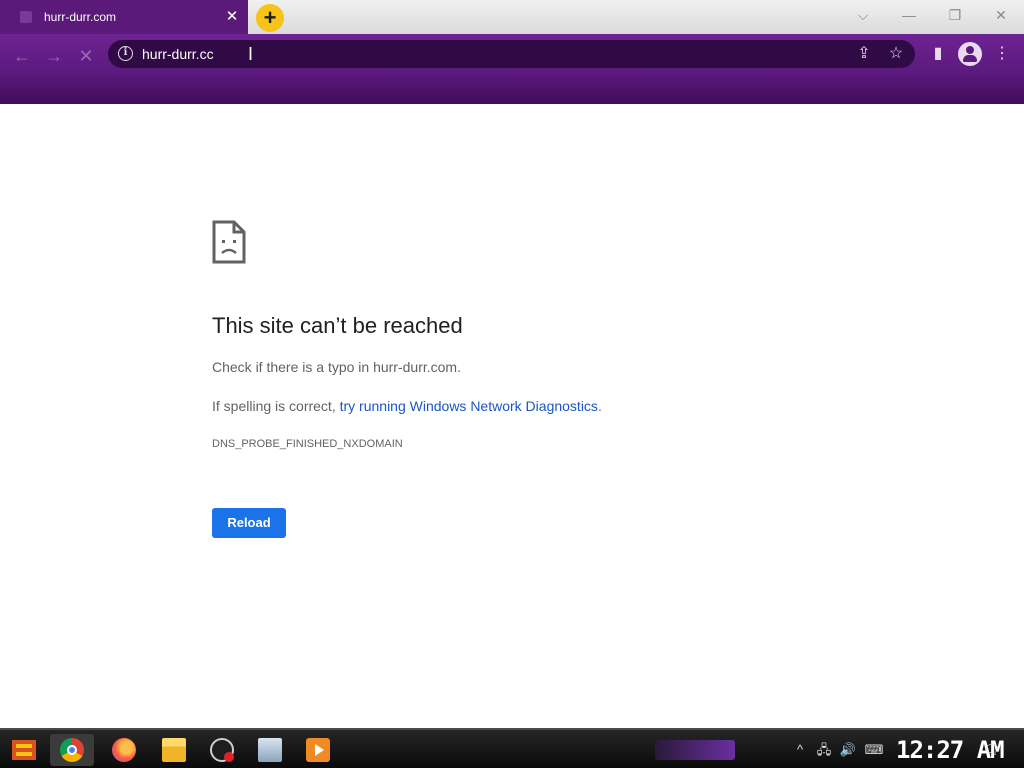 This screenshot has height=768, width=1024. I want to click on text-cursor-icon: I, so click(251, 54).